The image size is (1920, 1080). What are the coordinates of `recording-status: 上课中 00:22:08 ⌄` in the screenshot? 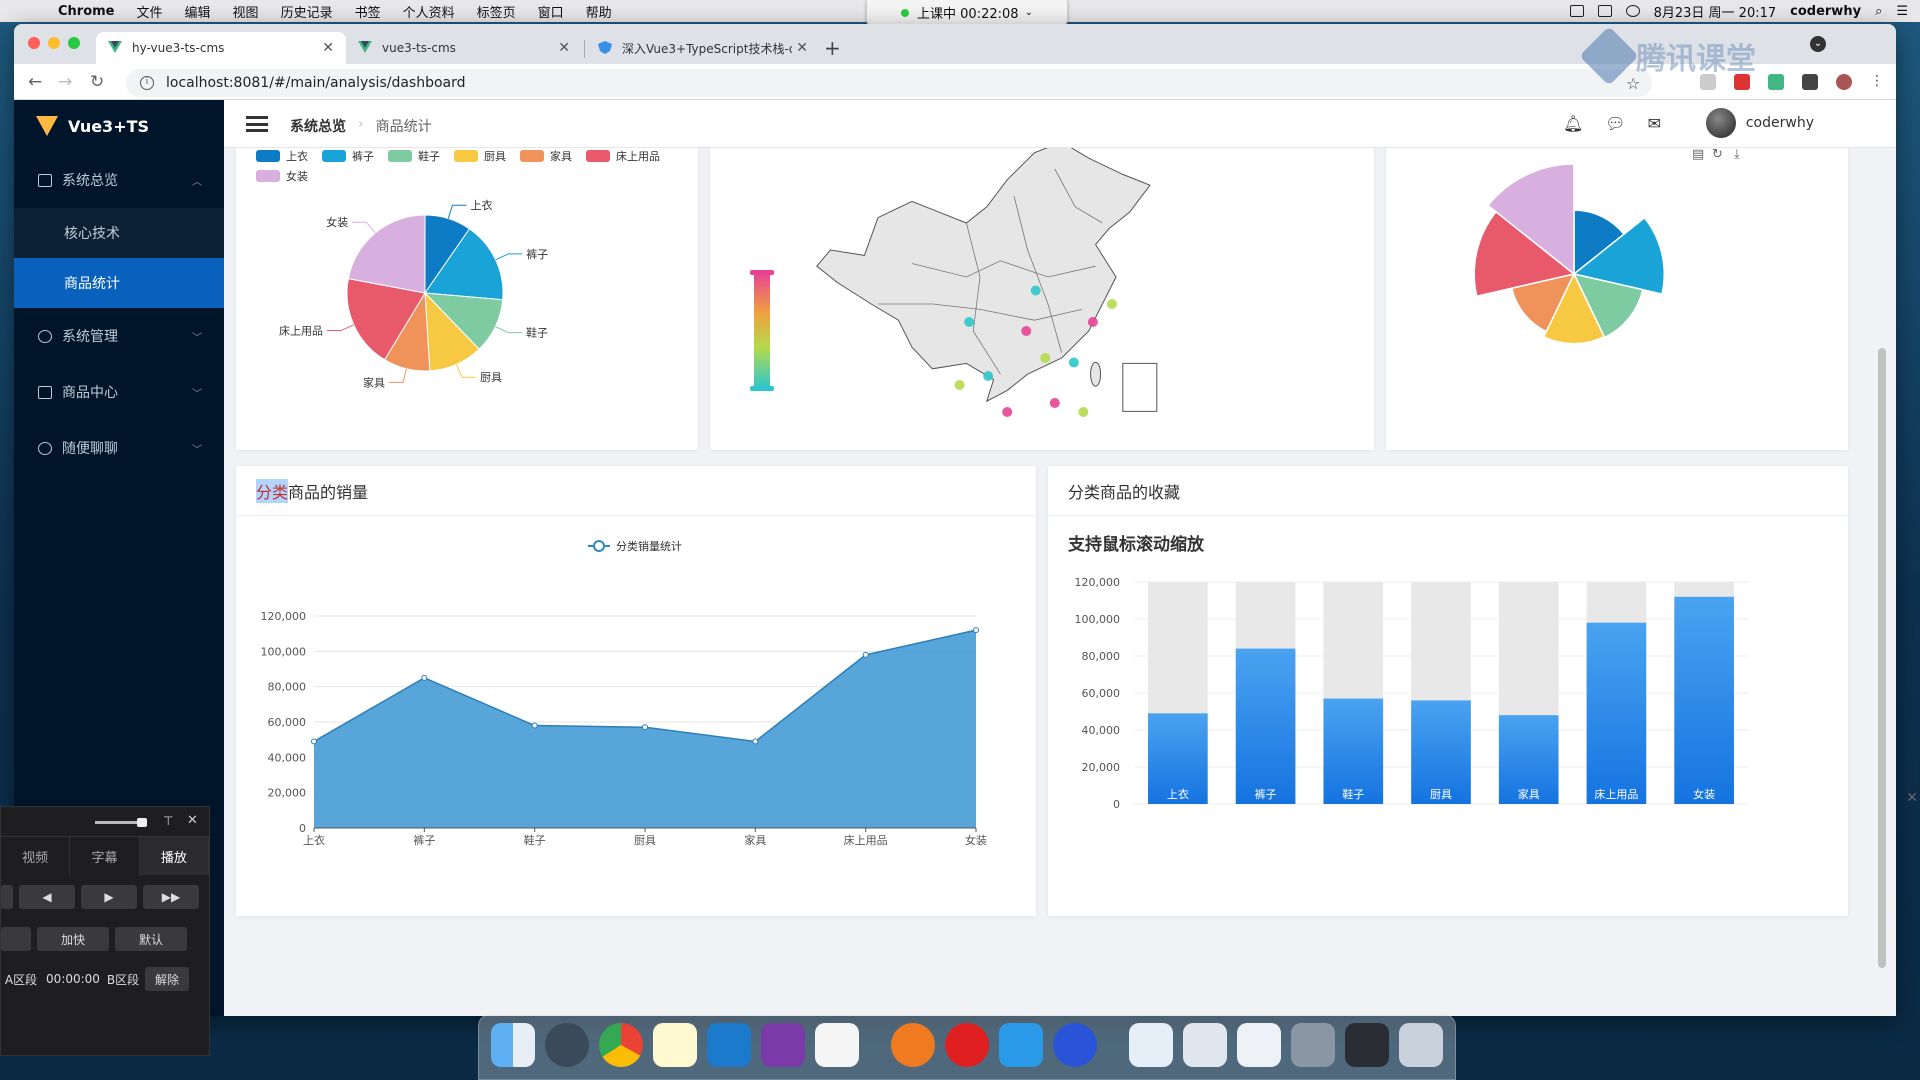 It's located at (967, 13).